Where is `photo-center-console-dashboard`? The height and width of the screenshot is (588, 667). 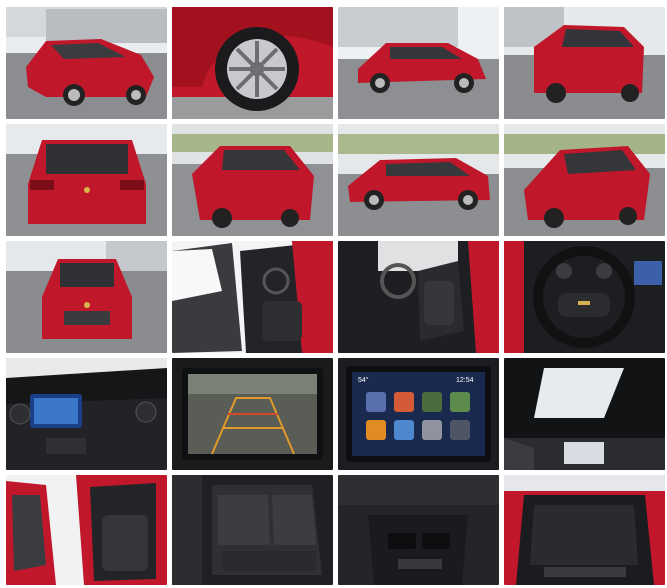 photo-center-console-dashboard is located at coordinates (86, 414).